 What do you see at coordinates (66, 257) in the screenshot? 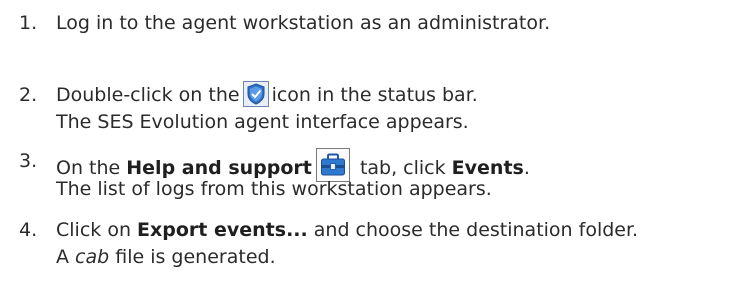
I see `step-text-prefix: A` at bounding box center [66, 257].